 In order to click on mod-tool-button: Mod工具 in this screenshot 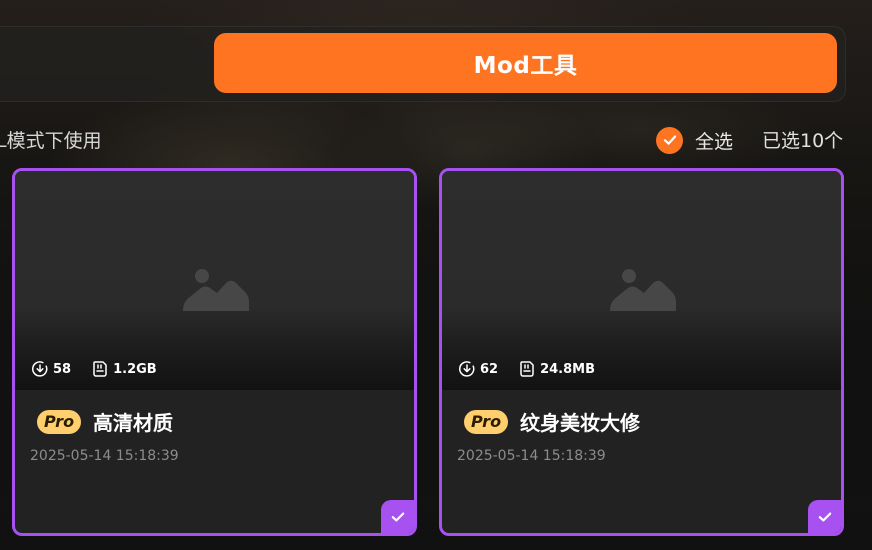, I will do `click(525, 63)`.